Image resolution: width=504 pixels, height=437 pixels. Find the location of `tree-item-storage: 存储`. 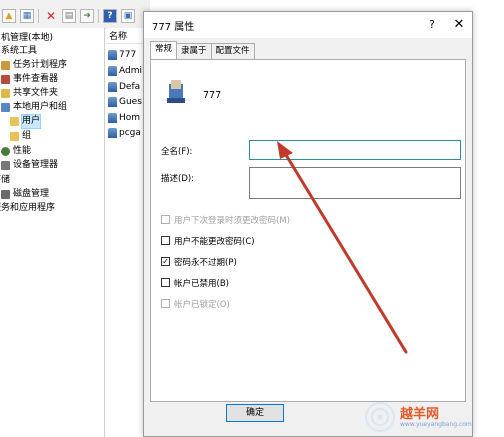

tree-item-storage: 存储 is located at coordinates (5, 180).